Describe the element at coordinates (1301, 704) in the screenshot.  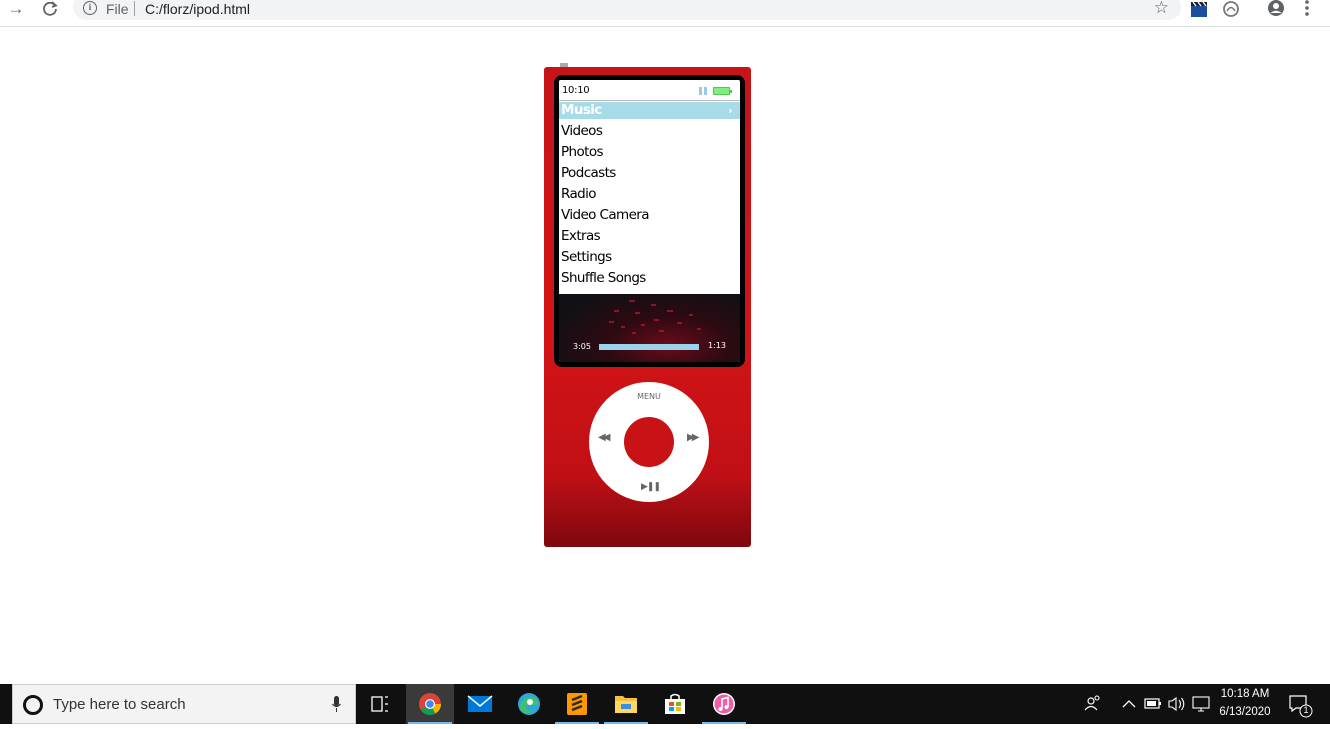
I see `action-center-icon: 1` at that location.